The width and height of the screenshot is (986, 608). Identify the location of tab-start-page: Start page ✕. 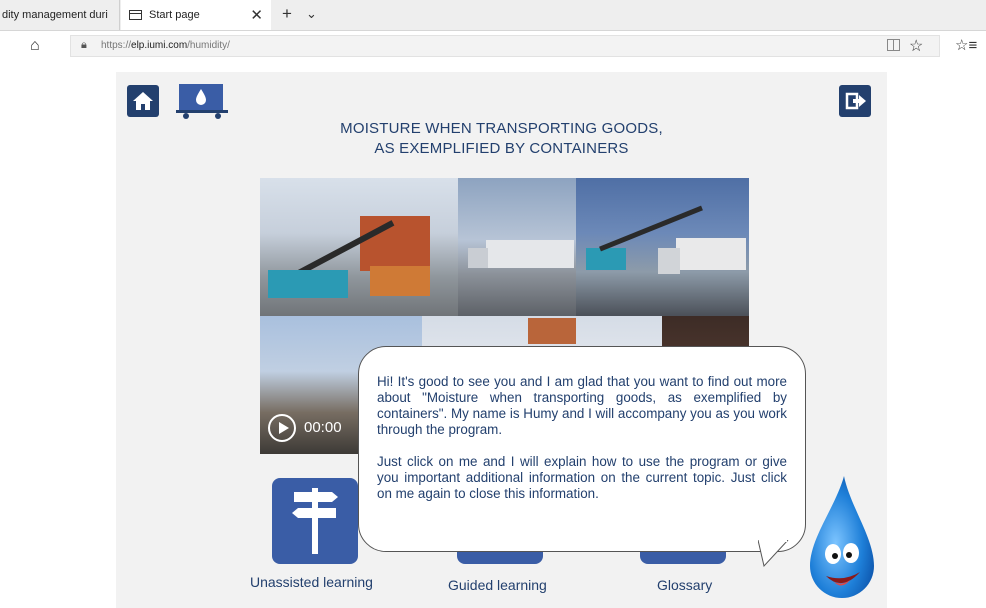
(196, 15).